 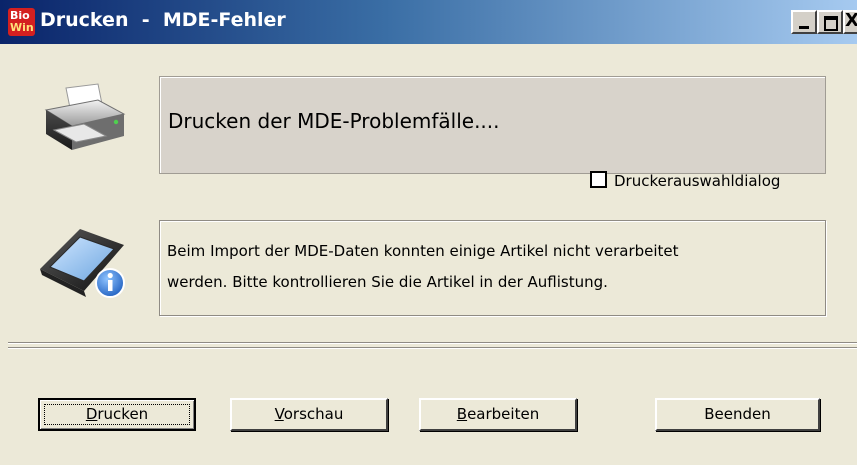 I want to click on vorschau-button: Vorschau, so click(x=309, y=414).